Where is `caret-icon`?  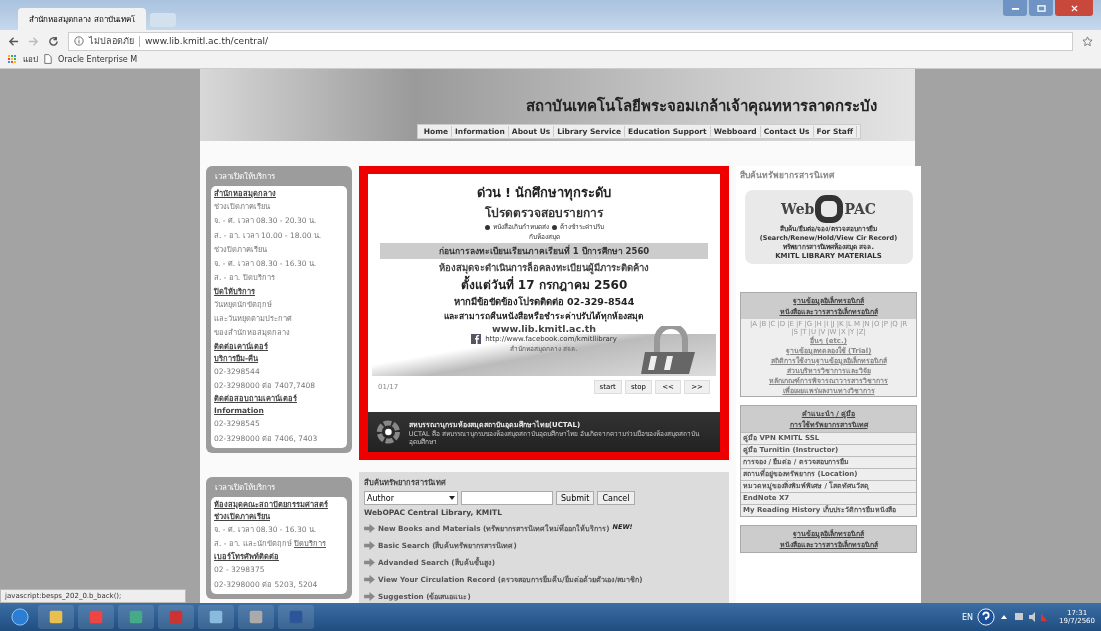
caret-icon is located at coordinates (452, 498).